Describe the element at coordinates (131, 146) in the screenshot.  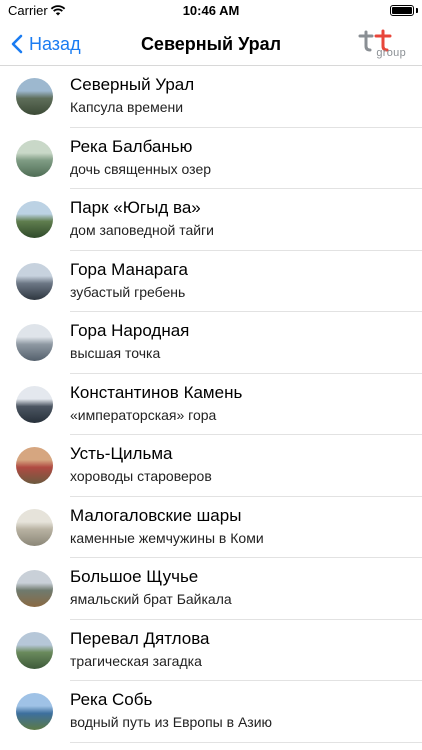
I see `list-item-title: Река Балбанью` at that location.